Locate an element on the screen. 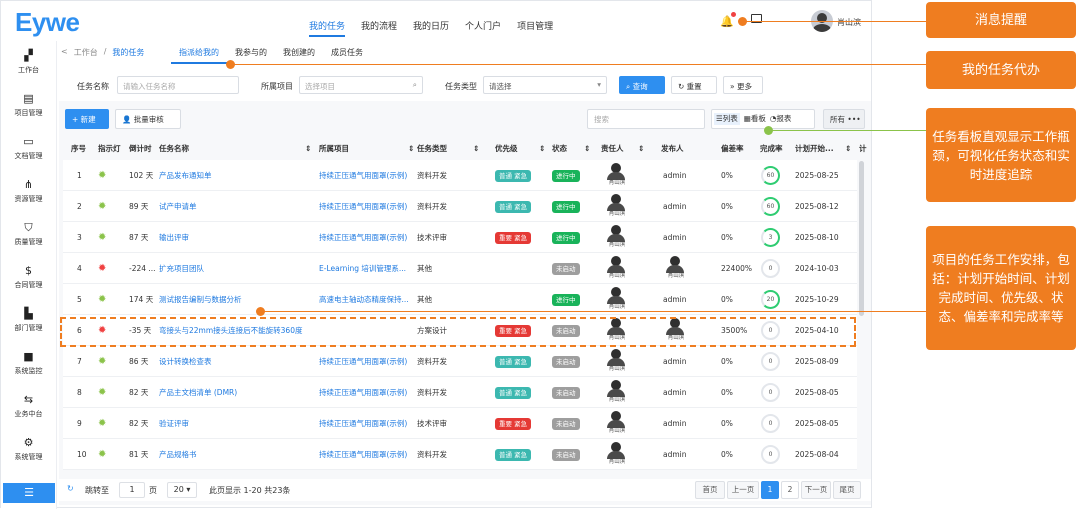 The height and width of the screenshot is (509, 1080). cell-task-name: 输出评审 is located at coordinates (238, 237).